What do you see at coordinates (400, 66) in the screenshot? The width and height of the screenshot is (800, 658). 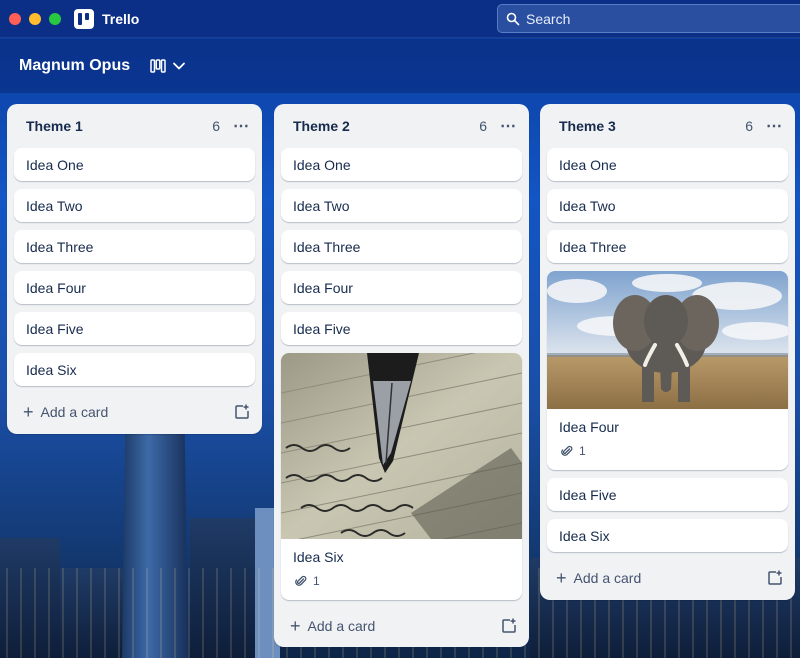 I see `board-header: Magnum Opus` at bounding box center [400, 66].